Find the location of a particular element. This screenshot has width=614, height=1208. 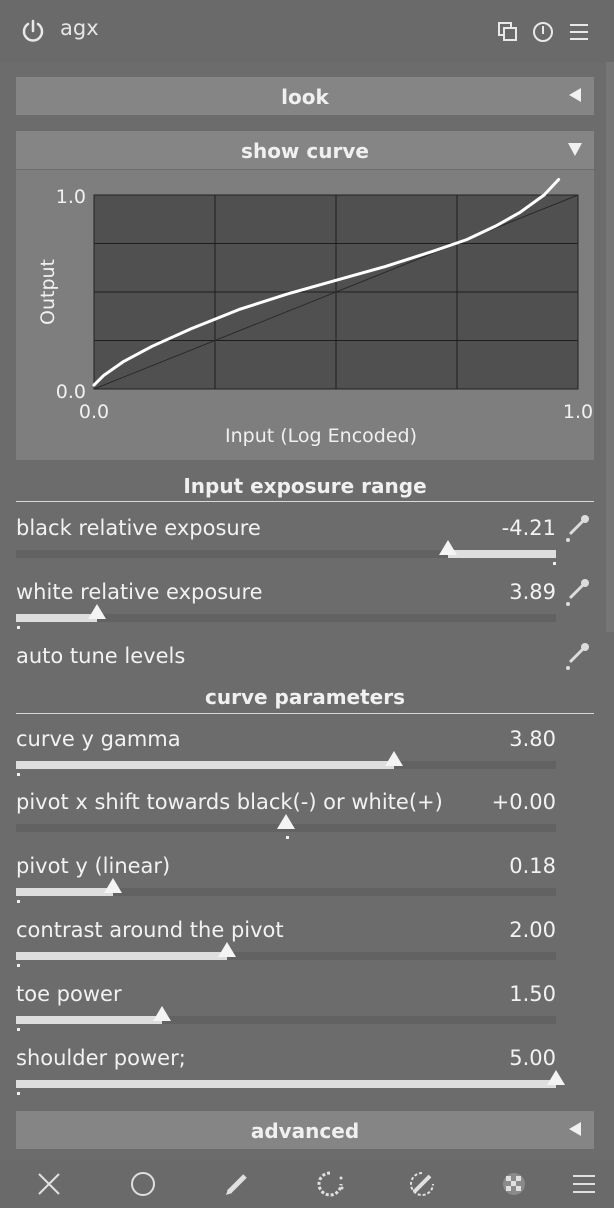

white-relative-exposure-value: 3.89 is located at coordinates (481, 592).